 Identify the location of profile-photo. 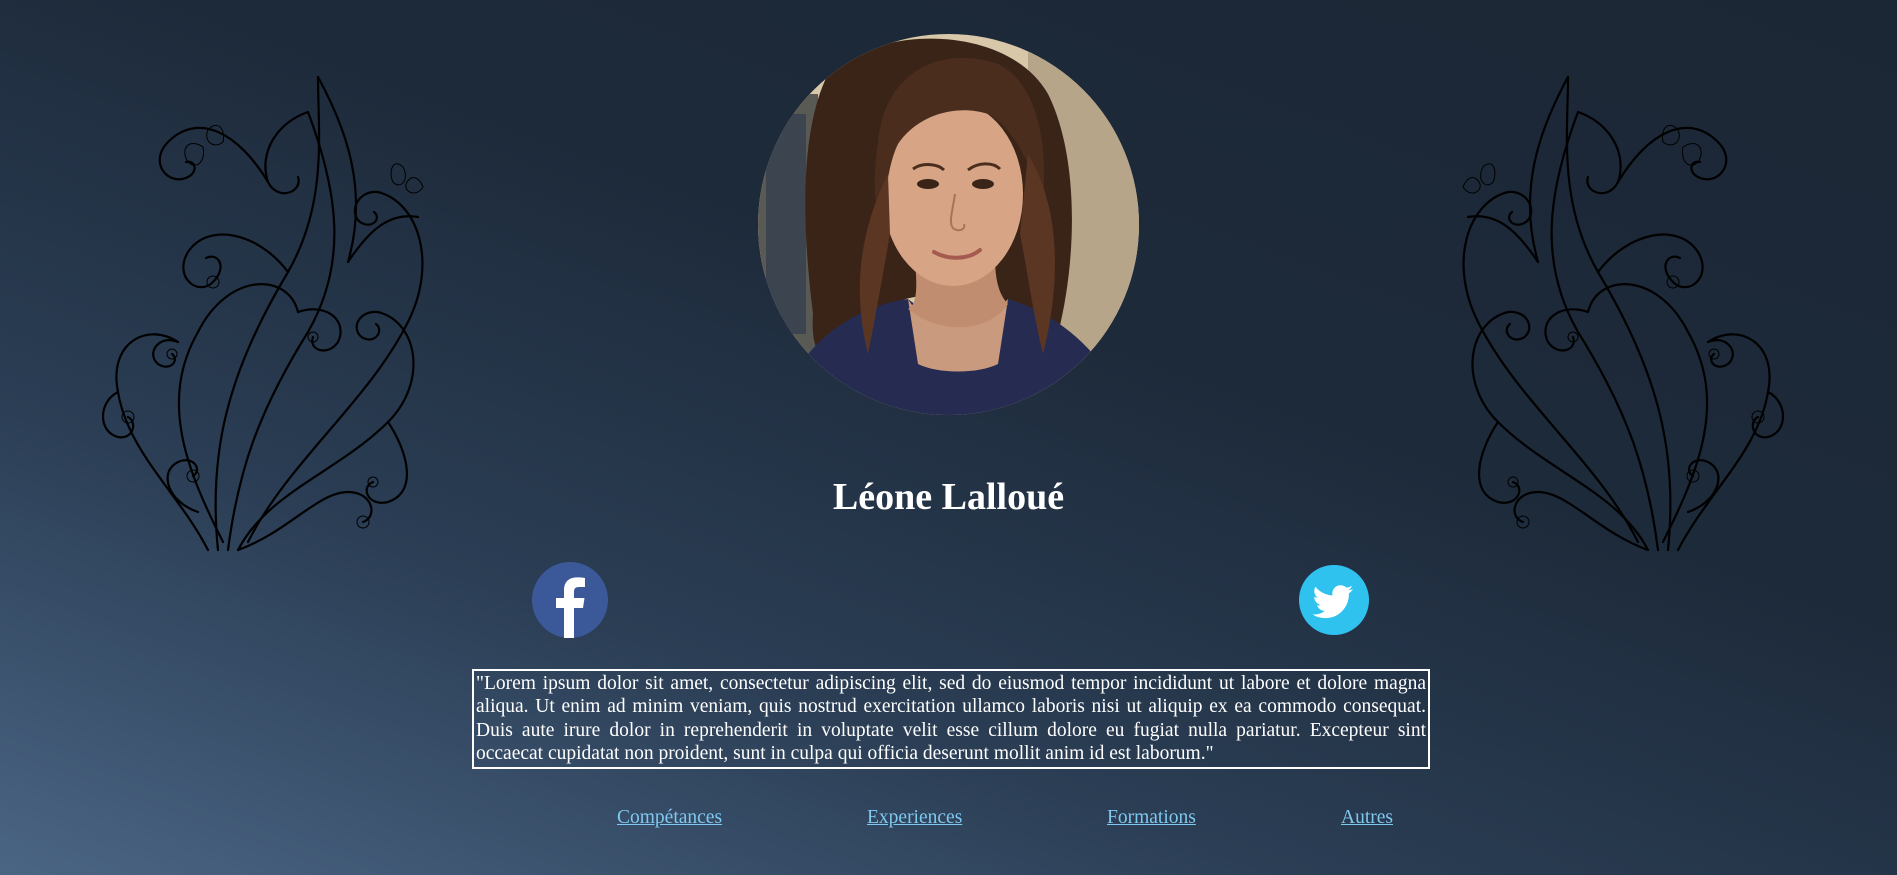
(948, 224).